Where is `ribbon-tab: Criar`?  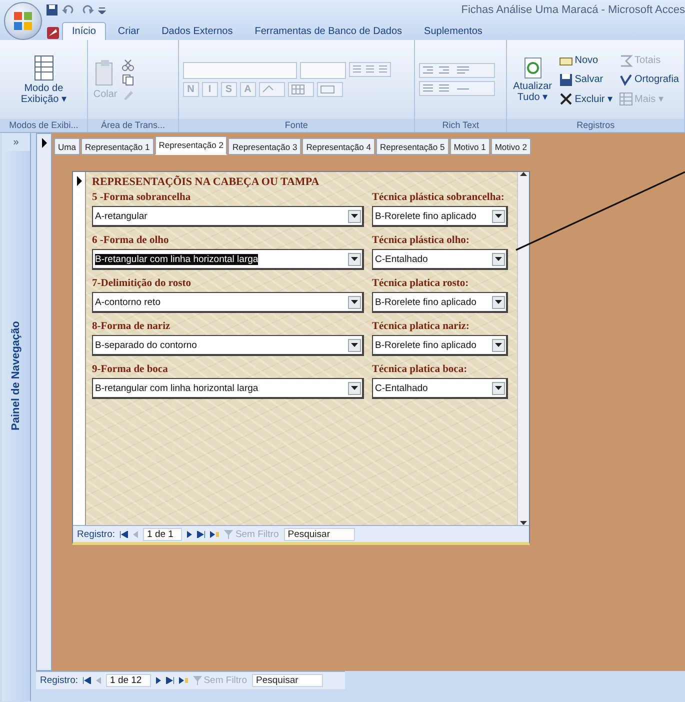 ribbon-tab: Criar is located at coordinates (129, 31).